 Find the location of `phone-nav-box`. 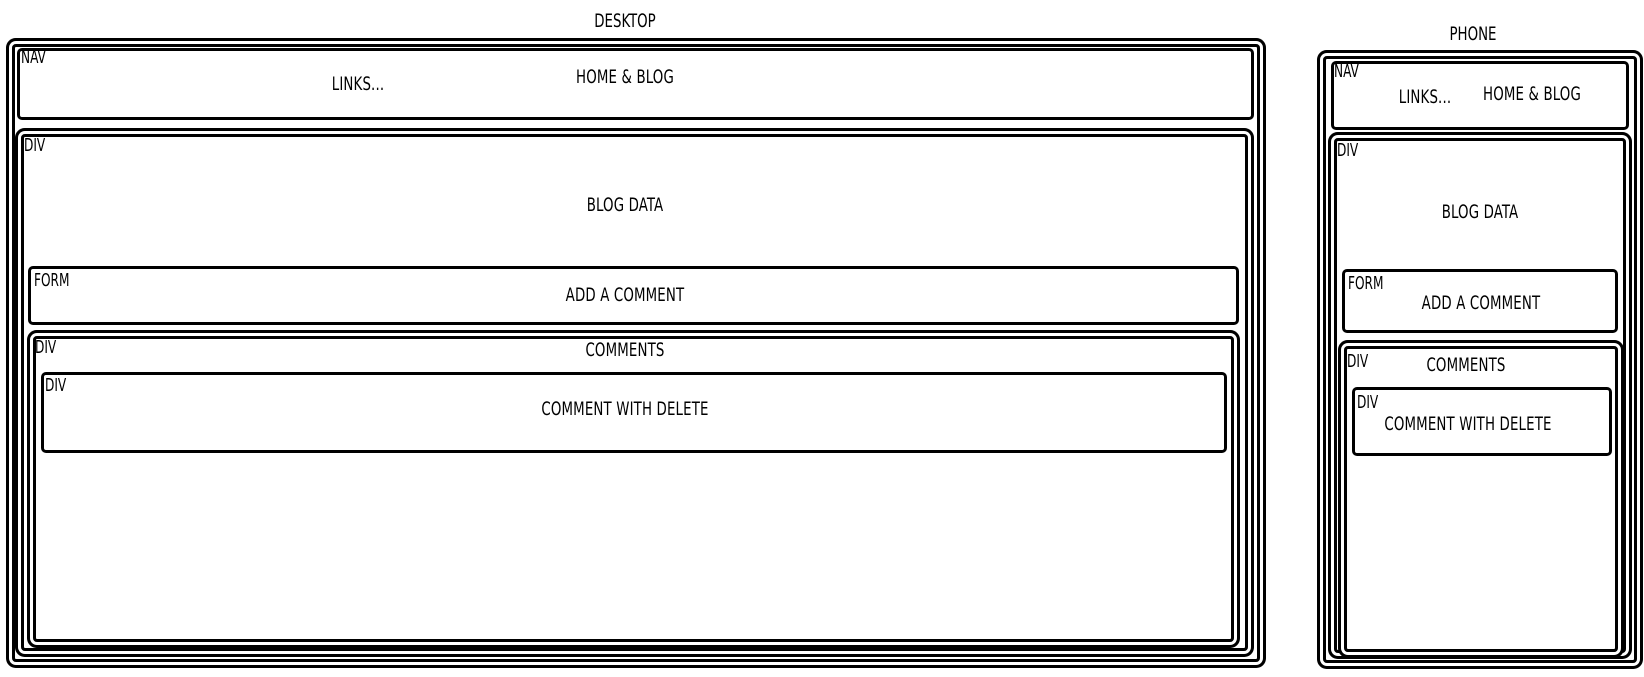

phone-nav-box is located at coordinates (1480, 95).